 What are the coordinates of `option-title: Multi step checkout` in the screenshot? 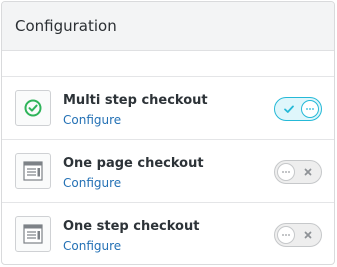 It's located at (135, 100).